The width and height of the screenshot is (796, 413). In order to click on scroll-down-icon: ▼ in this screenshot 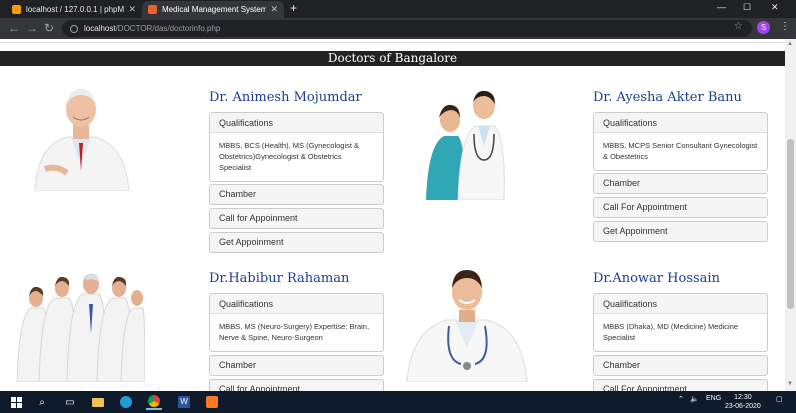, I will do `click(790, 384)`.